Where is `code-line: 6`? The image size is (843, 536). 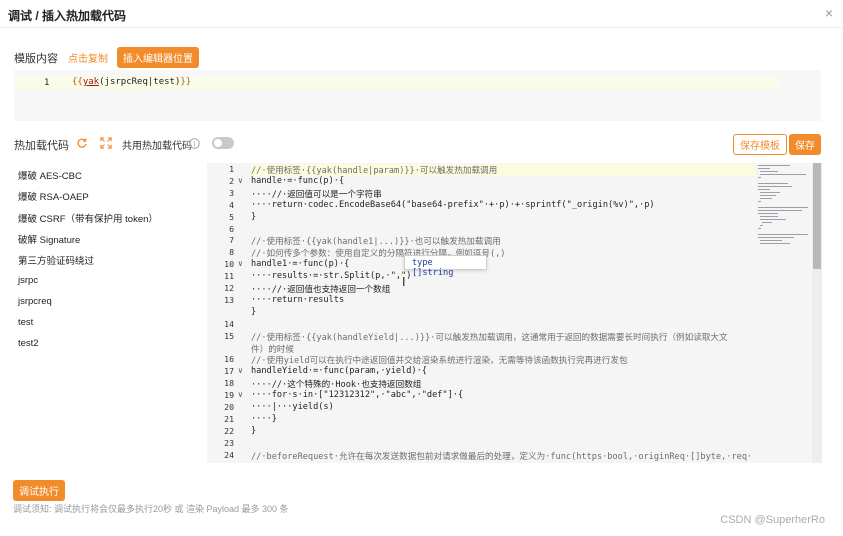 code-line: 6 is located at coordinates (481, 230).